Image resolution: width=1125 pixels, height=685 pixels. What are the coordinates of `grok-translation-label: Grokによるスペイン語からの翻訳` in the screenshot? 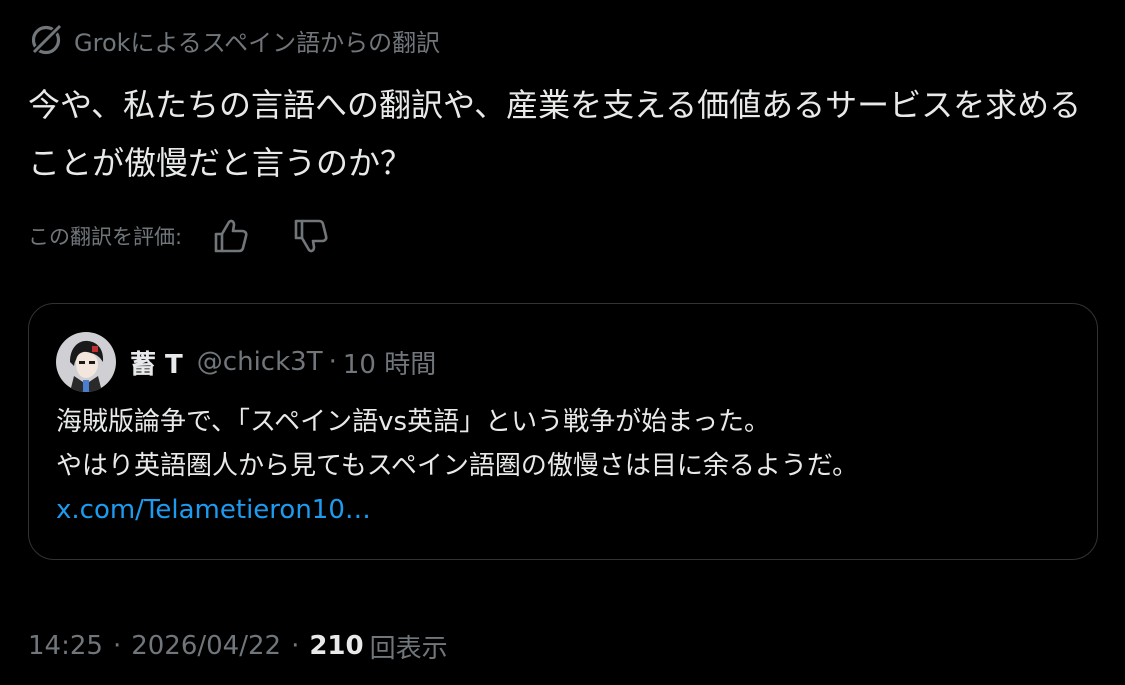 It's located at (234, 40).